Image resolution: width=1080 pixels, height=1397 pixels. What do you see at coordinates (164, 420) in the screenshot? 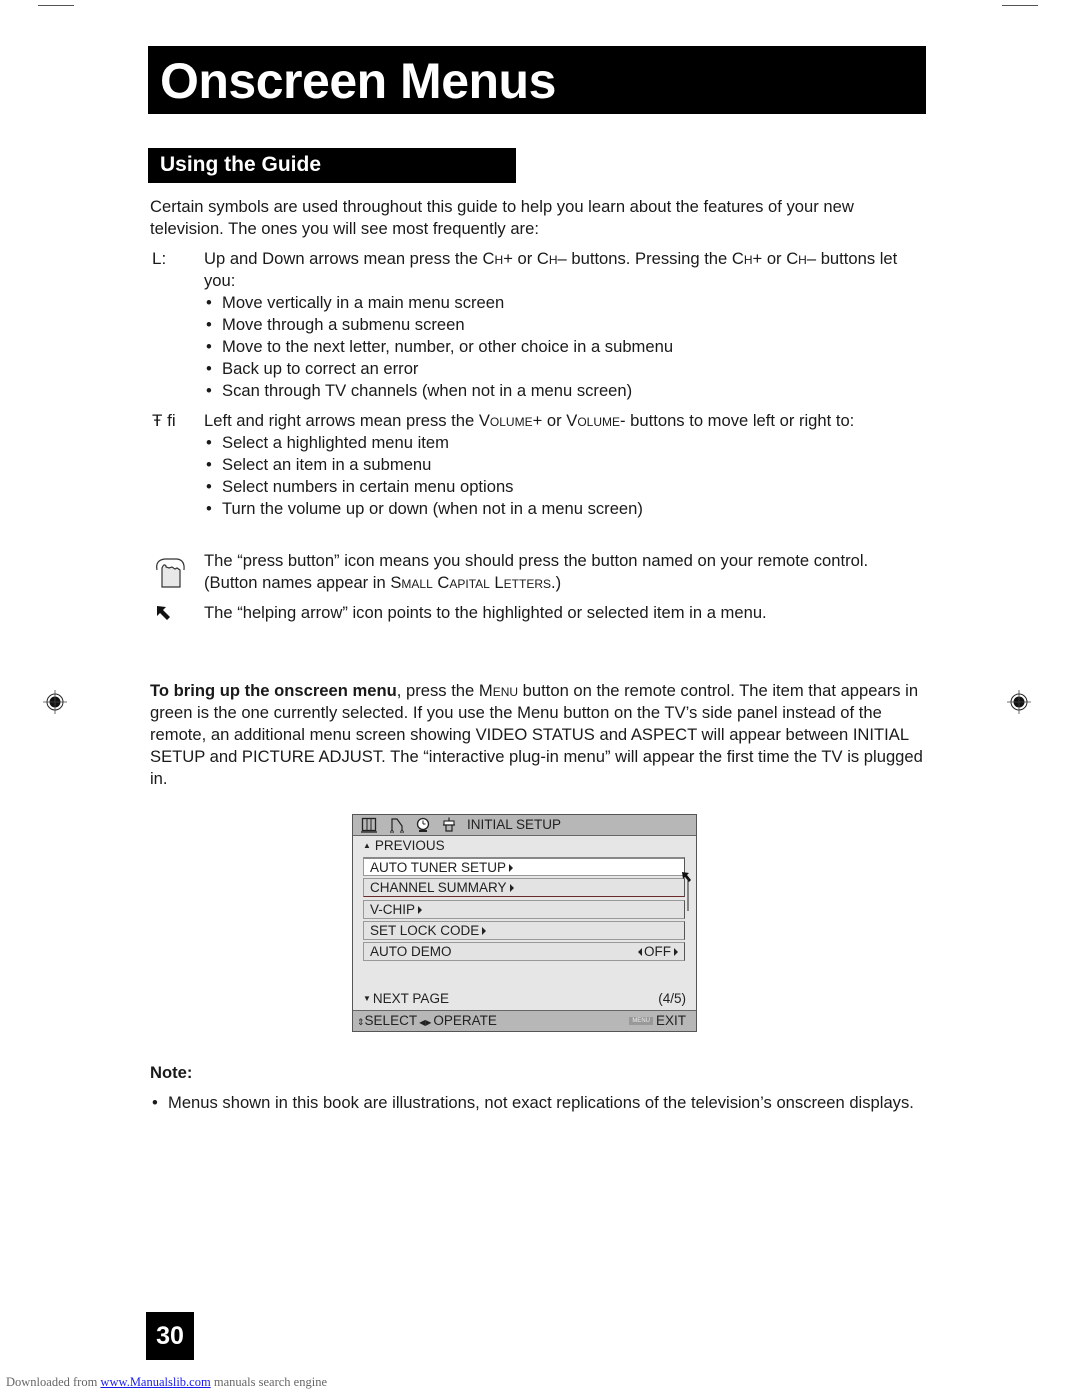
I see `left-right-arrows-icon: Ŧ fi` at bounding box center [164, 420].